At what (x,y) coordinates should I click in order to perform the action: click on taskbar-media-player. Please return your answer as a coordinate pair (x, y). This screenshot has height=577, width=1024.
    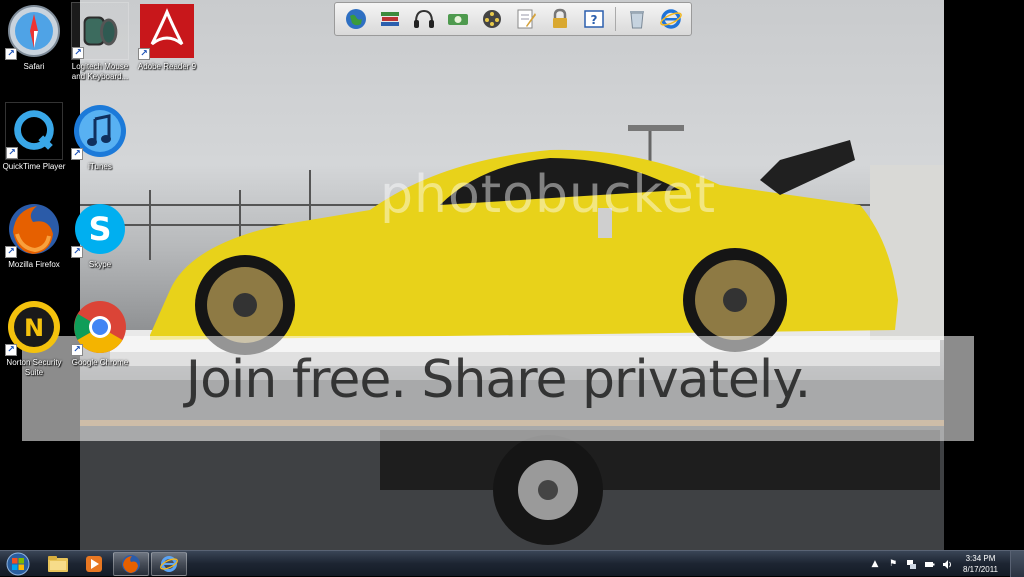
    Looking at the image, I should click on (94, 564).